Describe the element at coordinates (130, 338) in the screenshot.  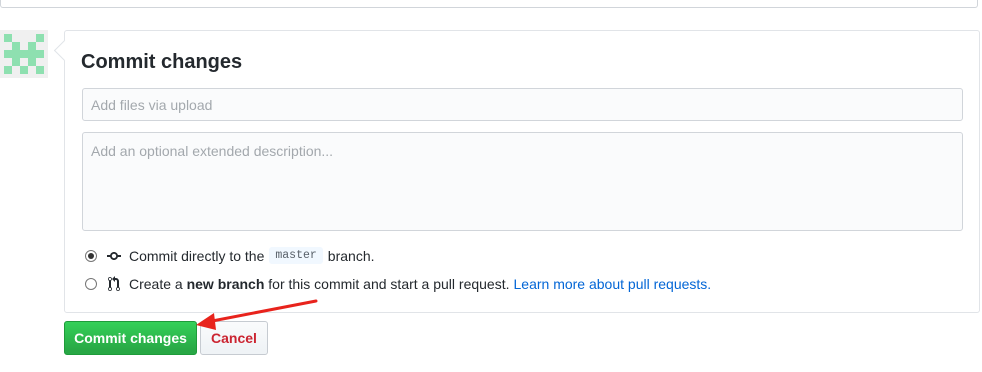
I see `commit-changes-button: Commit changes` at that location.